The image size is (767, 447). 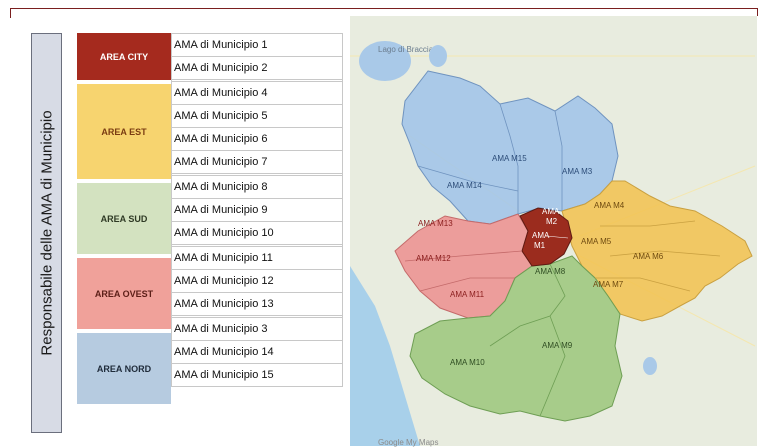 I want to click on label-m1-b: M1, so click(x=540, y=245).